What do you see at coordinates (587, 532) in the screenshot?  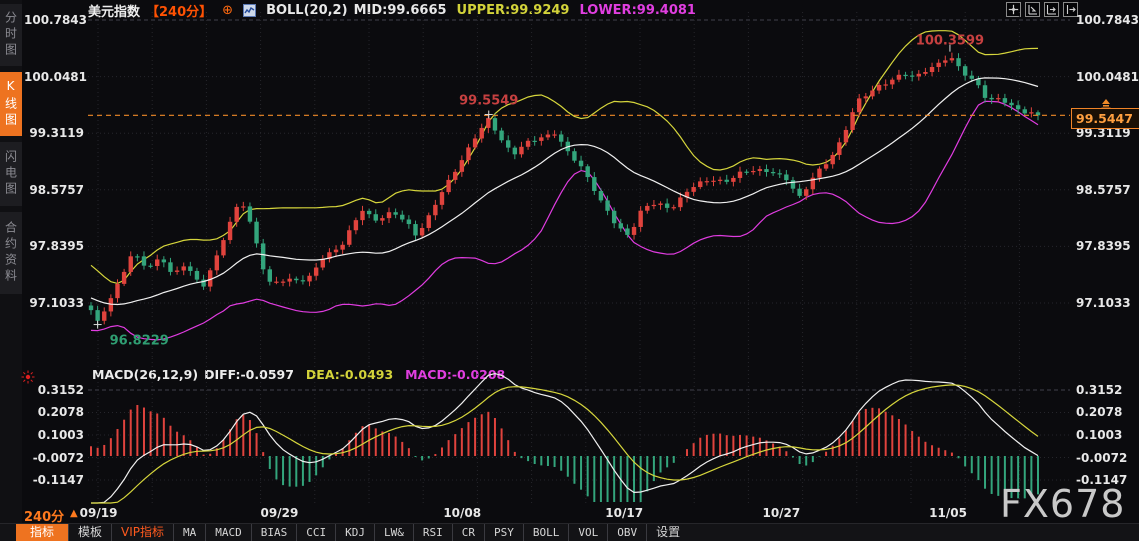 I see `toolbar-item-13: VOL` at bounding box center [587, 532].